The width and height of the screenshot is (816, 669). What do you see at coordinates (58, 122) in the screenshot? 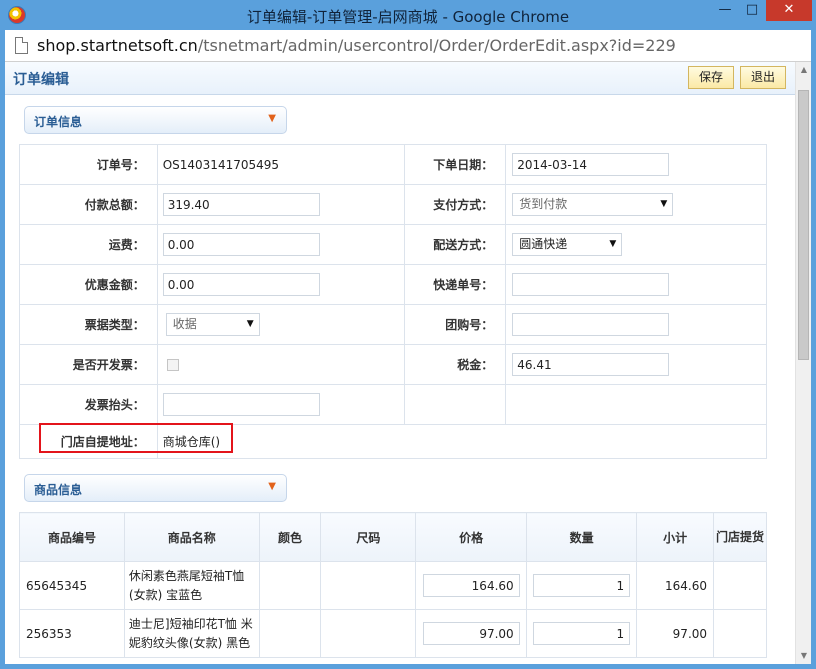
I see `order-info-section-title: 订单信息` at bounding box center [58, 122].